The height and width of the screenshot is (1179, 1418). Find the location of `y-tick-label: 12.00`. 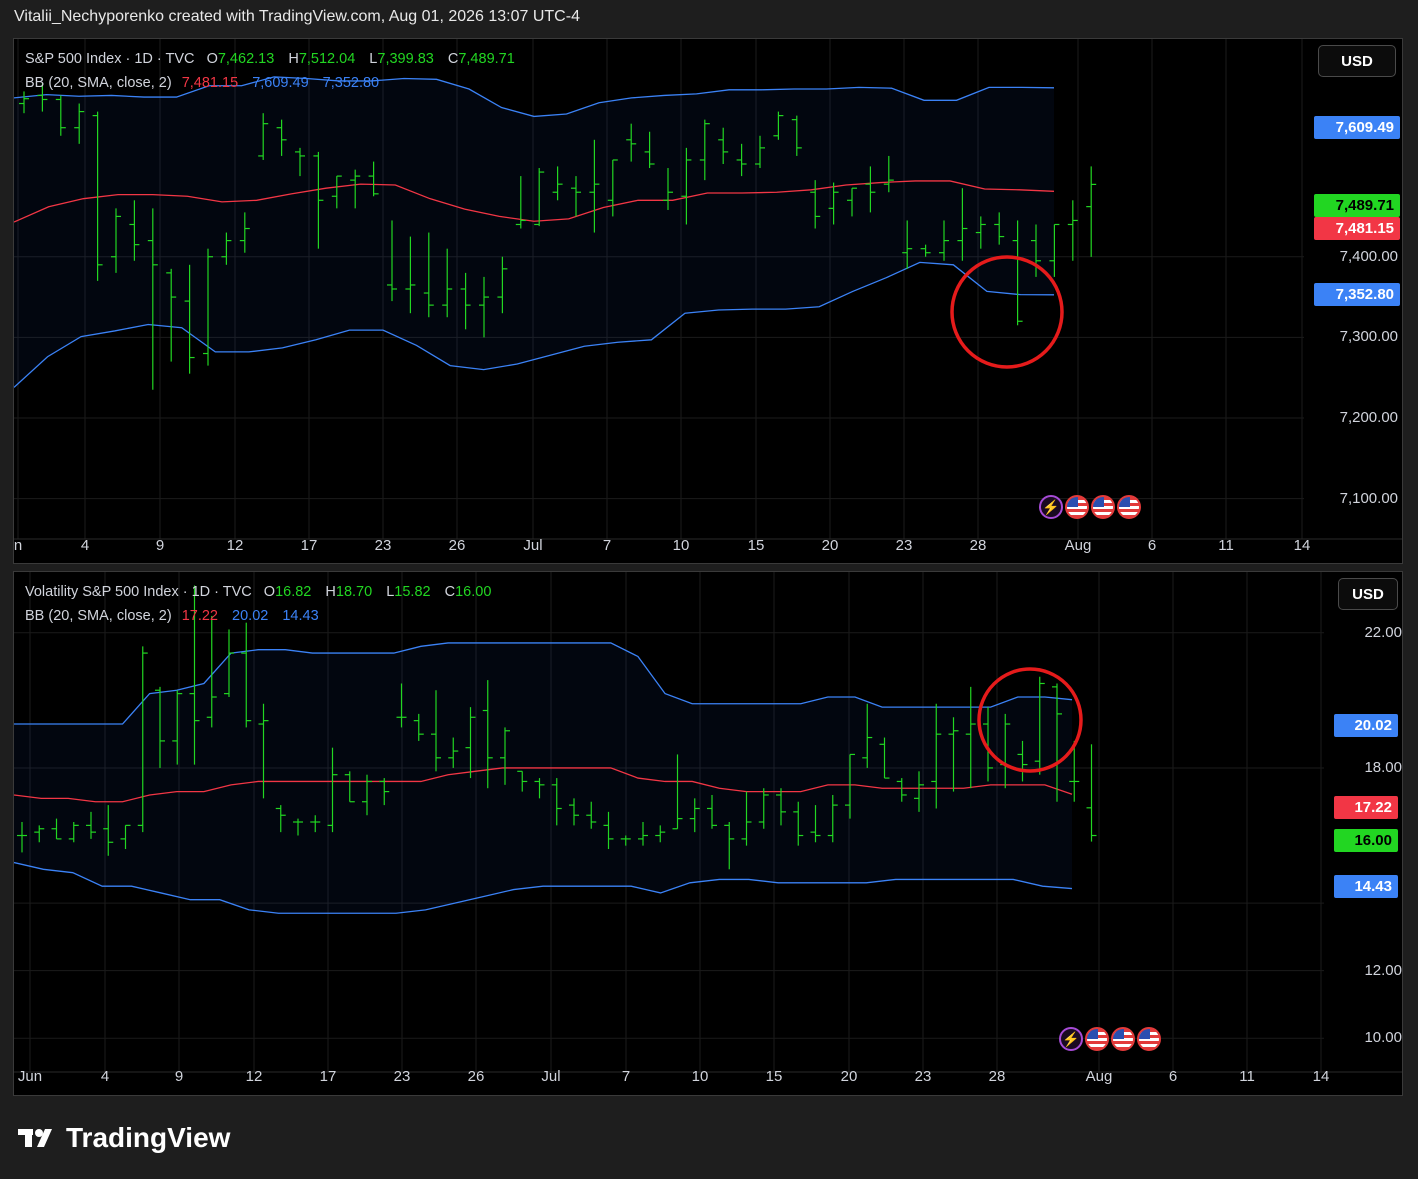

y-tick-label: 12.00 is located at coordinates (1383, 970).